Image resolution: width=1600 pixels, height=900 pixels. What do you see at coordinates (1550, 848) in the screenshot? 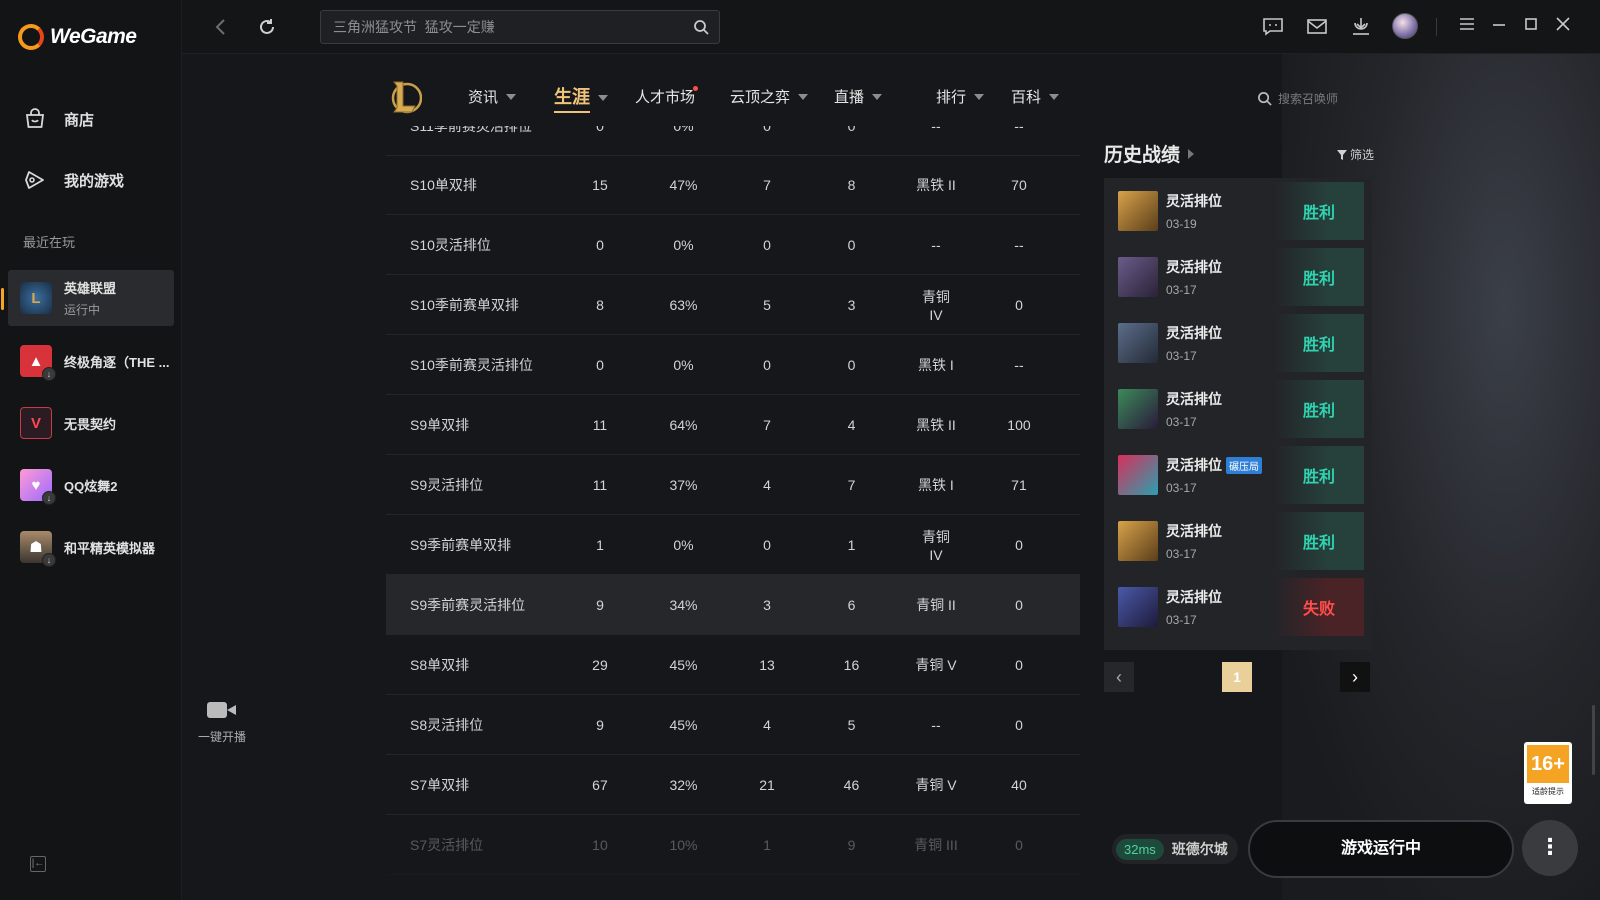
I see `more-options-icon: ⋮` at bounding box center [1550, 848].